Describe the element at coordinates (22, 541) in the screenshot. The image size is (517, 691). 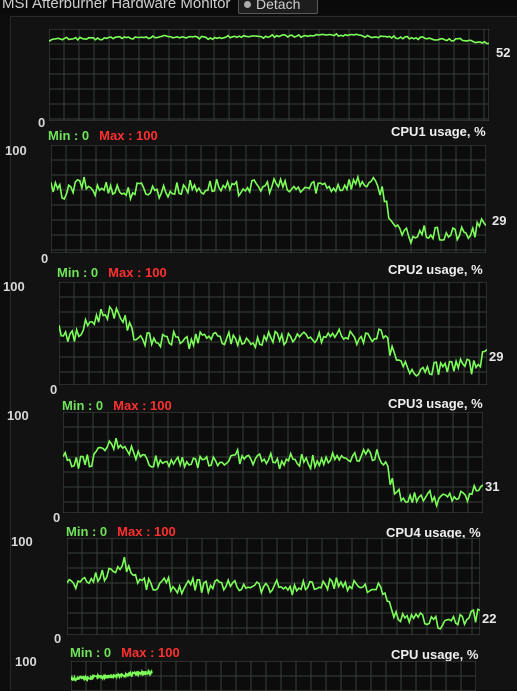
I see `cpu4-ymax: 100` at that location.